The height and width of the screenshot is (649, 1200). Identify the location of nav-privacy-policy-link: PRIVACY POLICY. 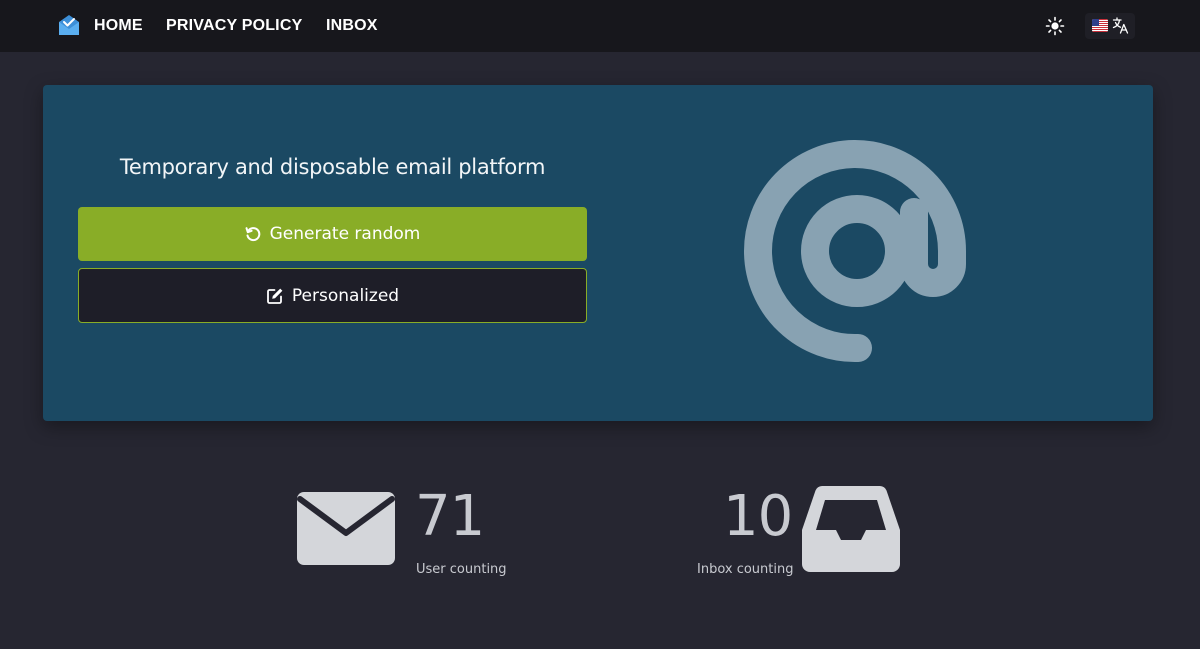
(234, 26).